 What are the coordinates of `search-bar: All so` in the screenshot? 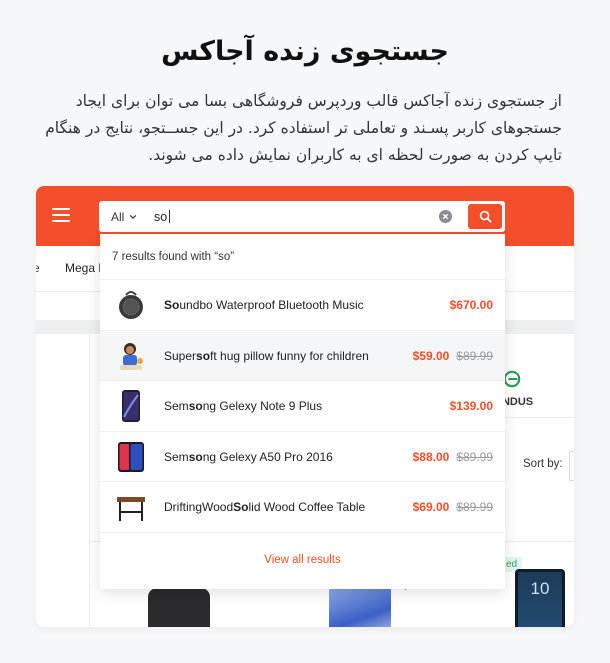 It's located at (302, 216).